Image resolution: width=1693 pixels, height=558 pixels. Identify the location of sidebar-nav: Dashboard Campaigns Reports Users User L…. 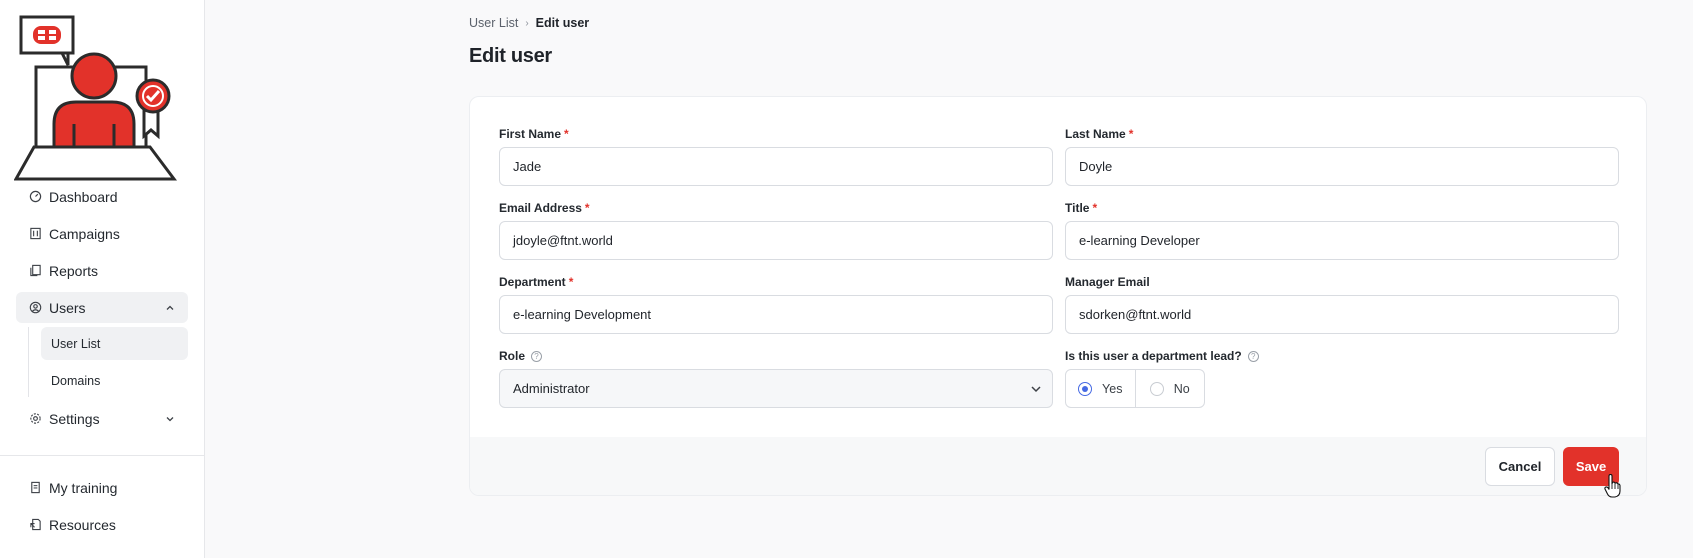
(102, 310).